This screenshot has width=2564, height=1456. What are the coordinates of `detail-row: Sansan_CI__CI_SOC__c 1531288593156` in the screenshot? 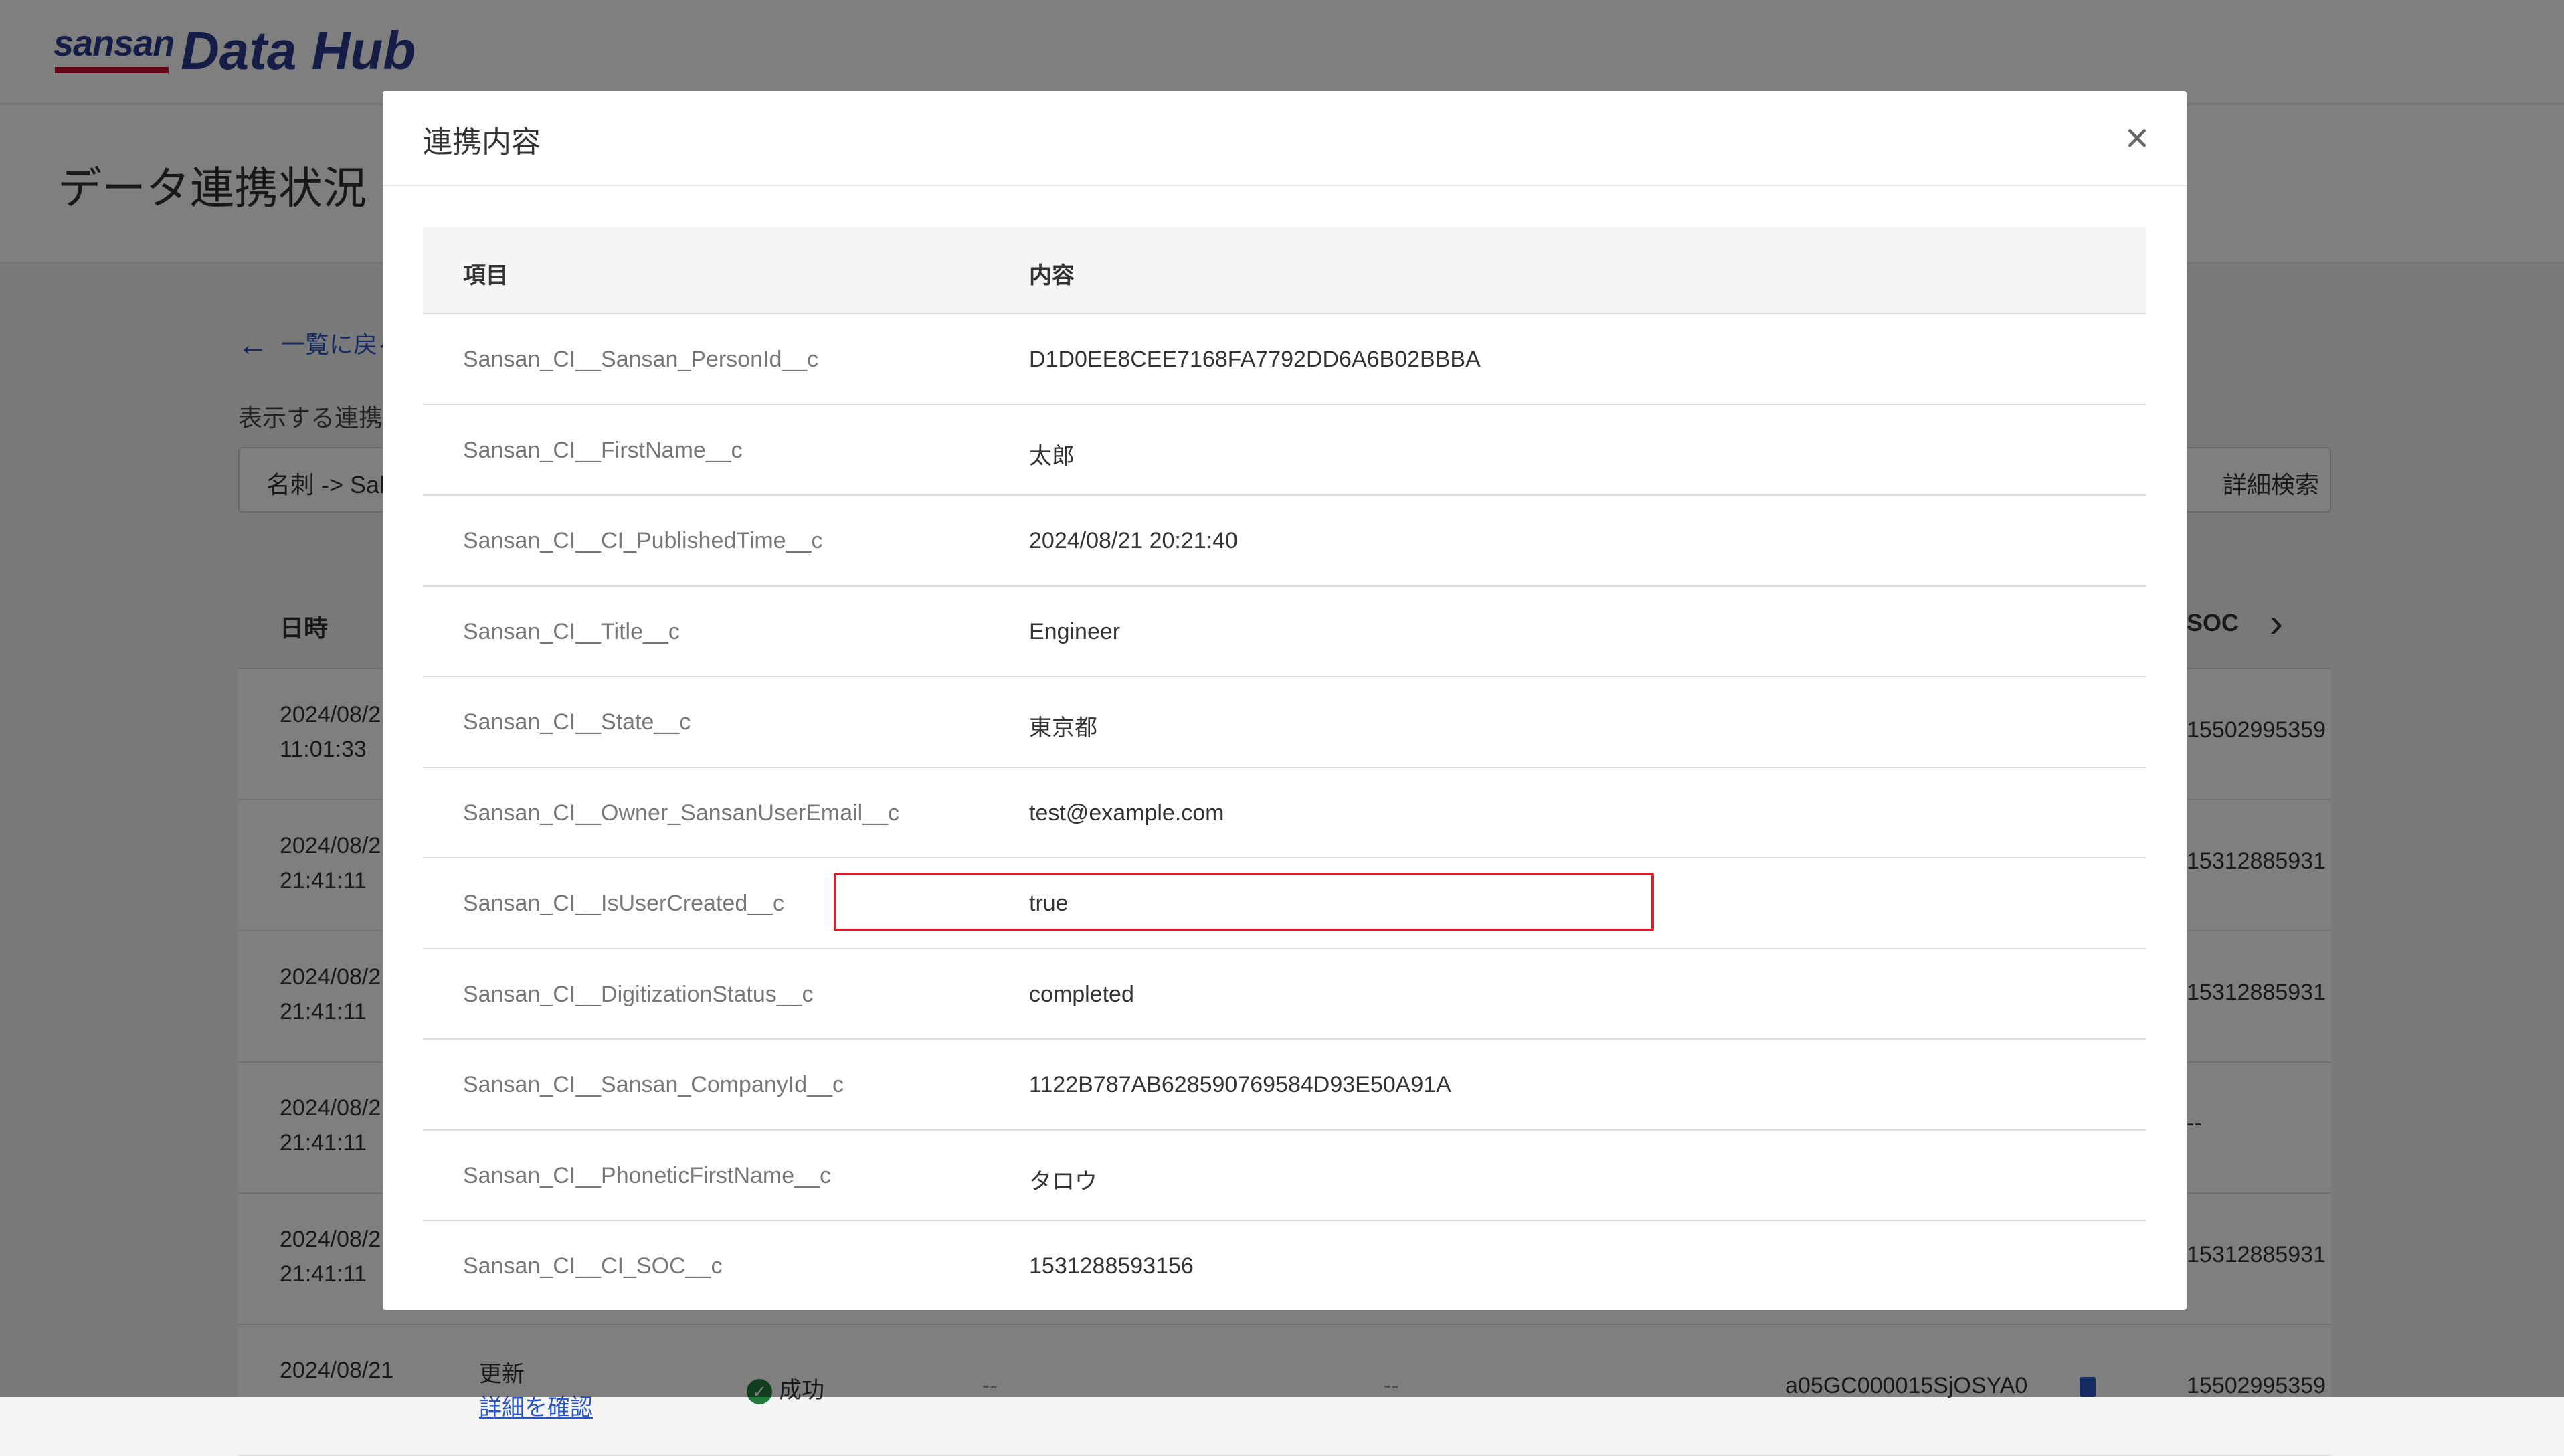 It's located at (1284, 1265).